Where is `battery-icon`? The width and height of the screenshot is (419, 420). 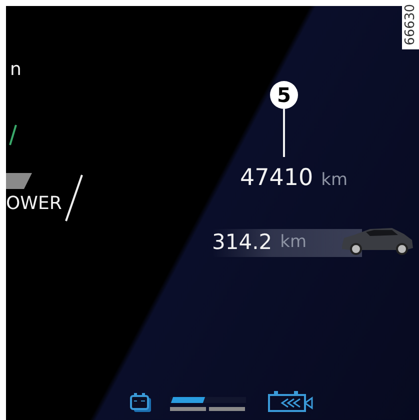 battery-icon is located at coordinates (141, 403).